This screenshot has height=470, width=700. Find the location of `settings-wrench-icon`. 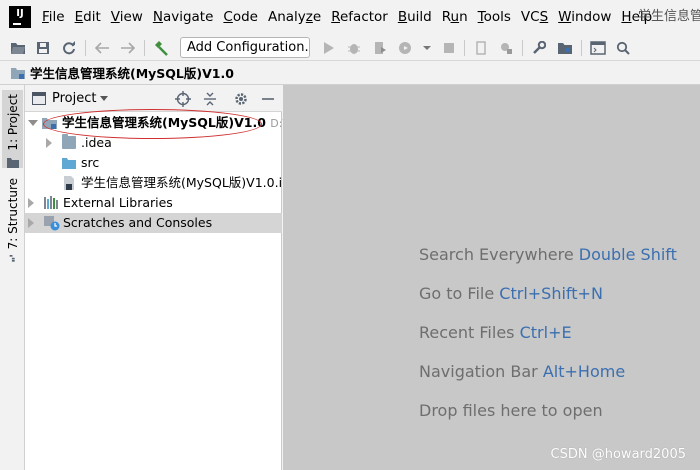

settings-wrench-icon is located at coordinates (539, 48).